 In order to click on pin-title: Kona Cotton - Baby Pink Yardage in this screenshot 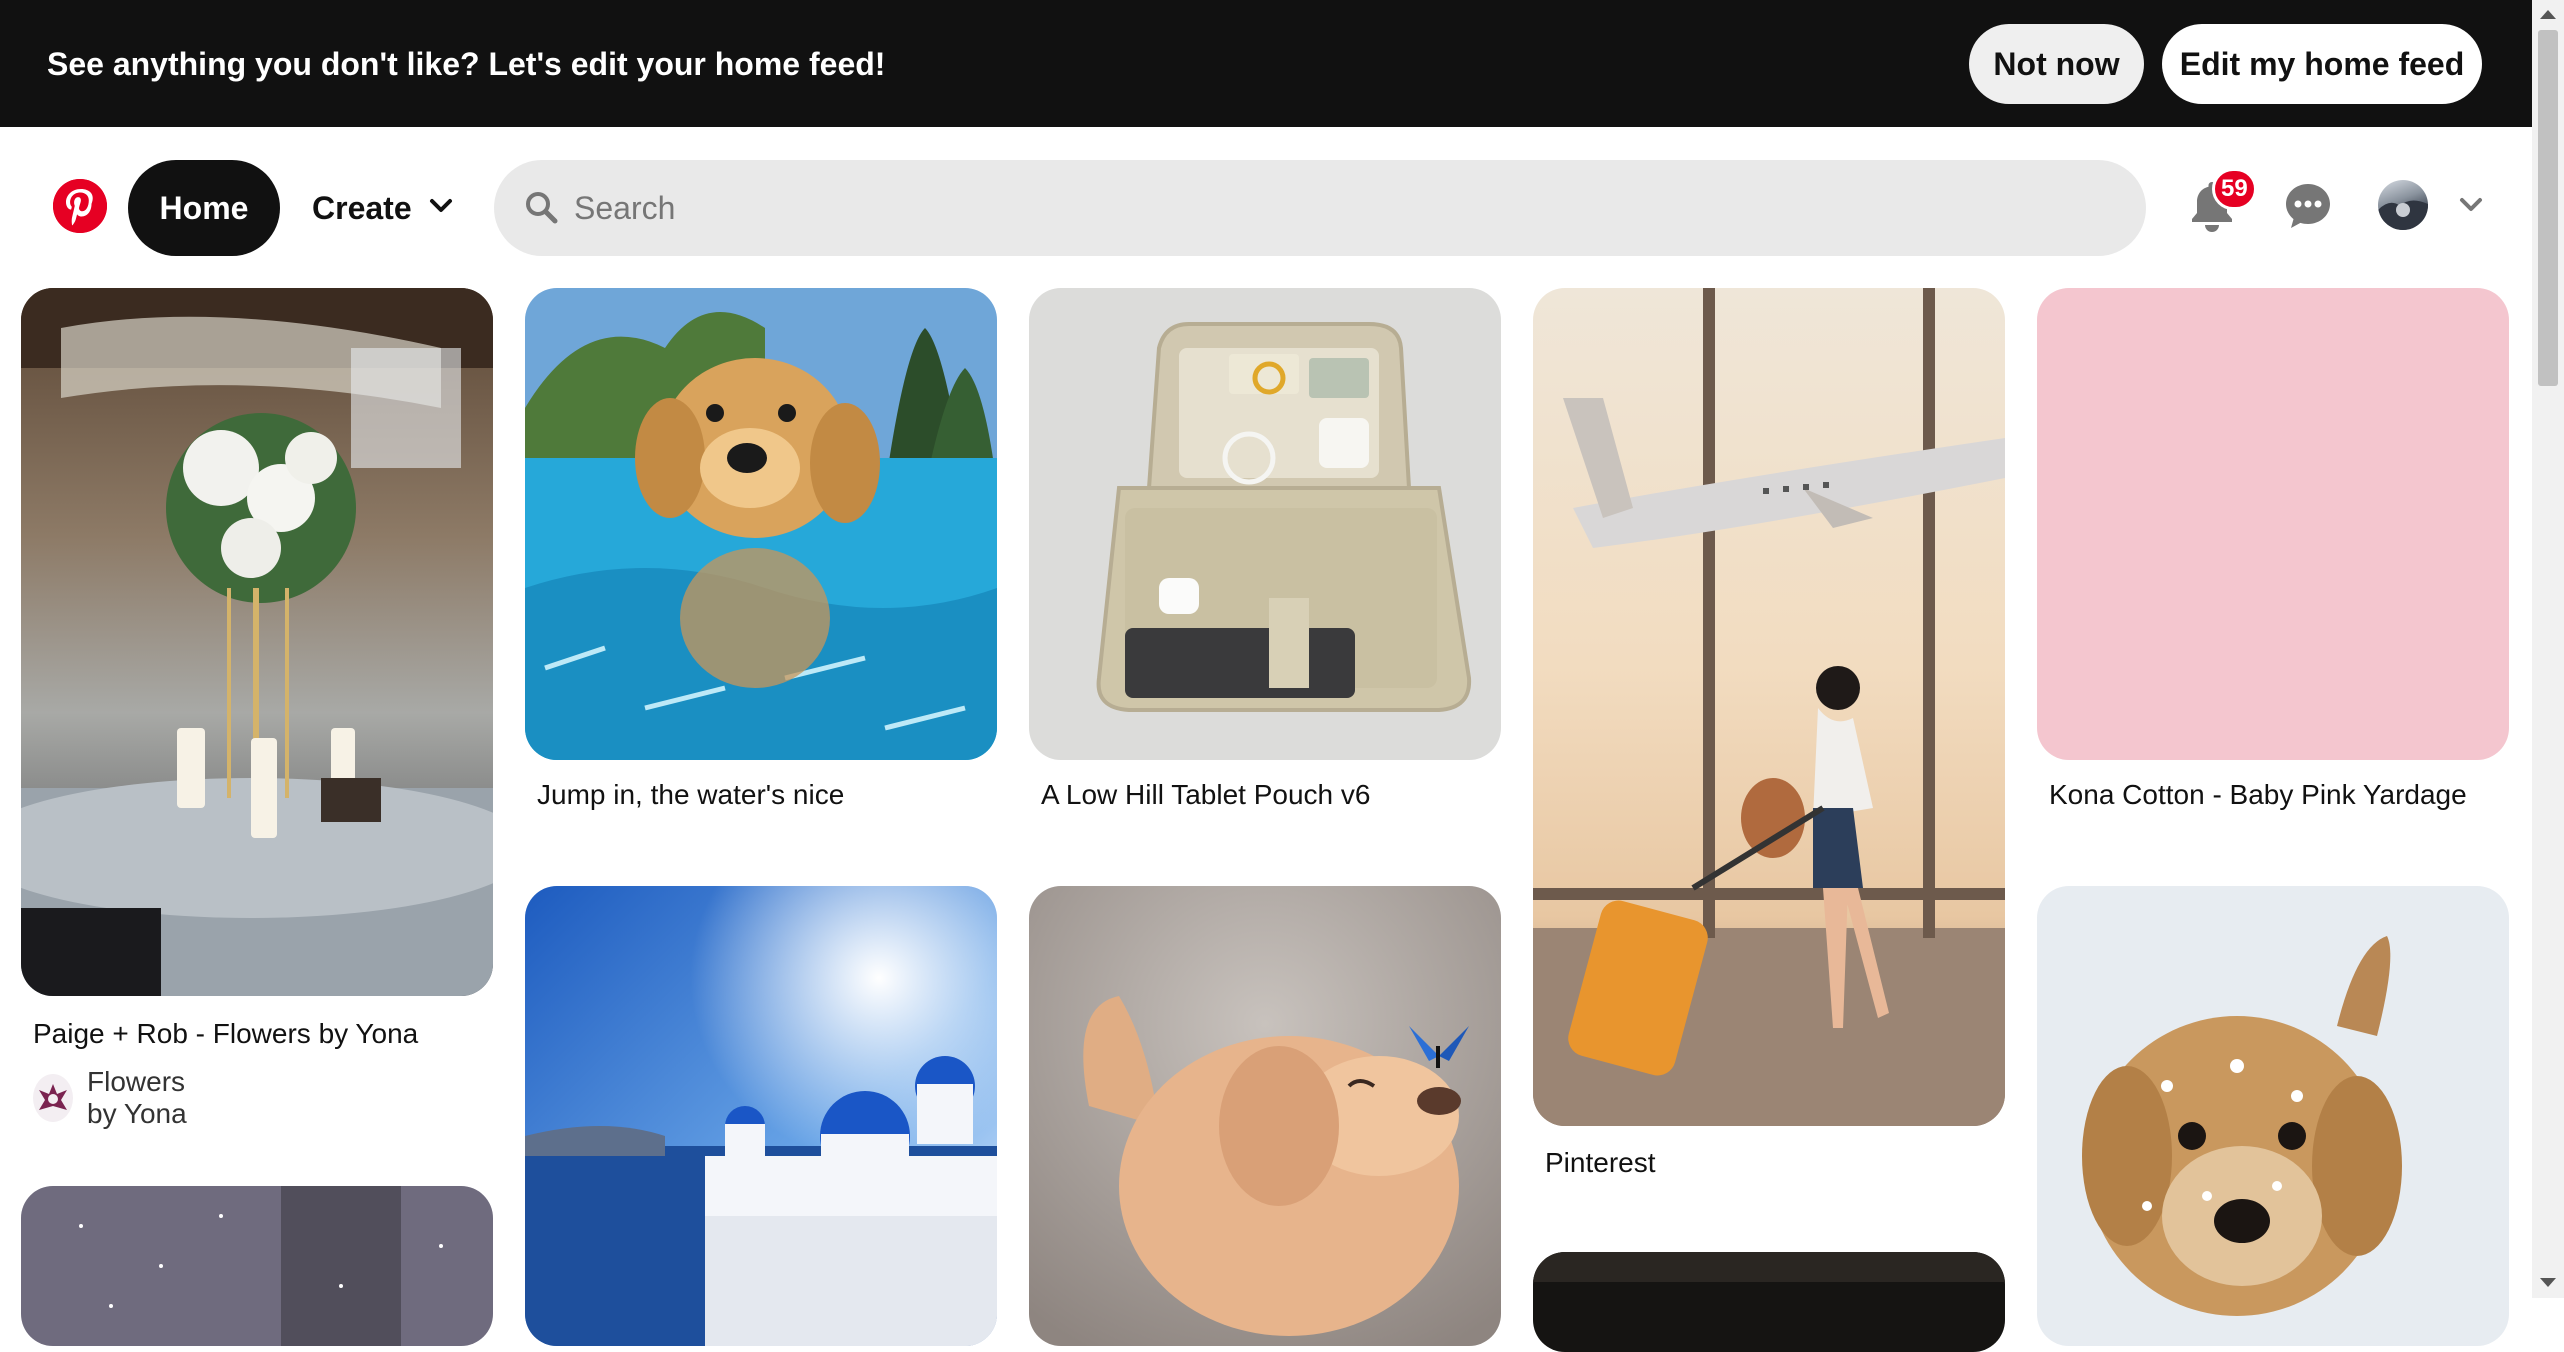, I will do `click(2258, 795)`.